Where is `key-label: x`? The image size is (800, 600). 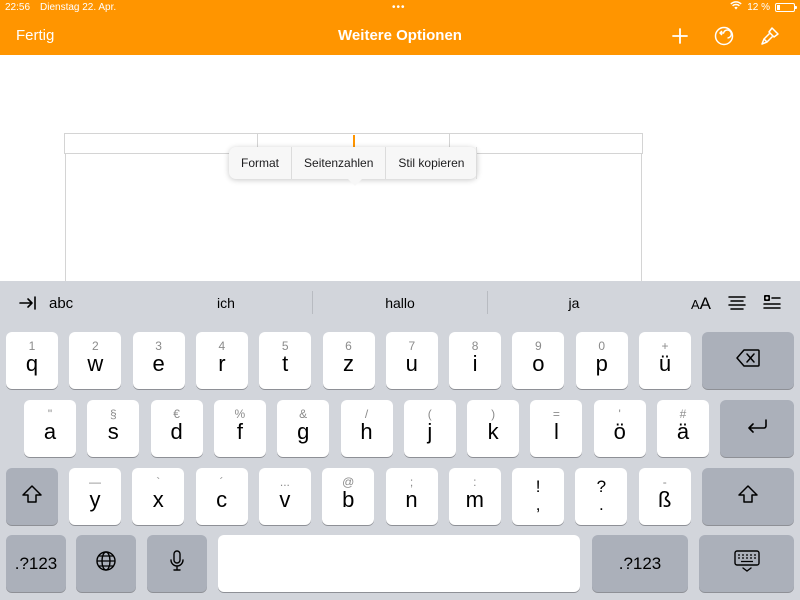
key-label: x is located at coordinates (158, 499).